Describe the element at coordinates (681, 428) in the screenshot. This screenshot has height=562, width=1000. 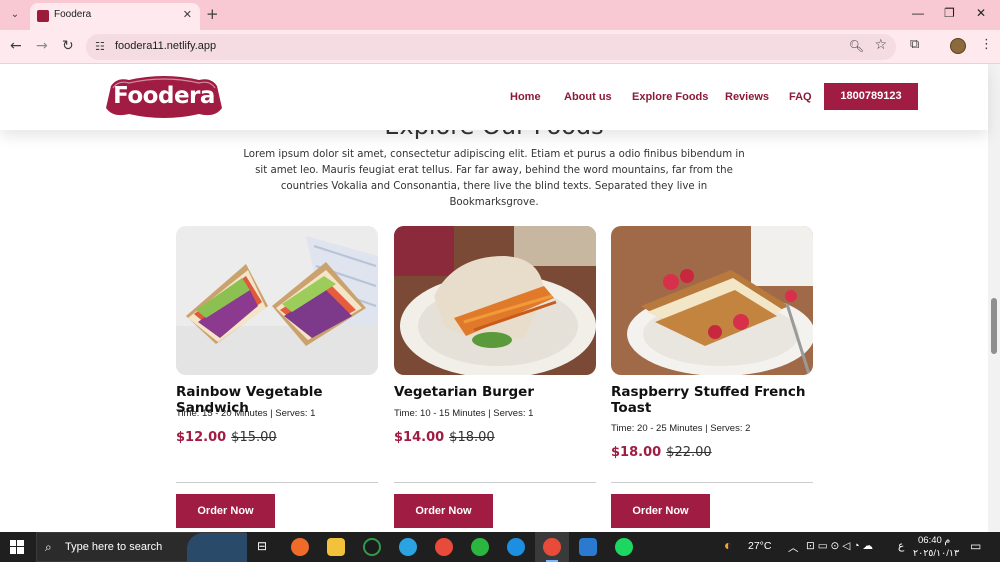
I see `food-meta: Time: 20 - 25 Minutes | Serves: 2` at that location.